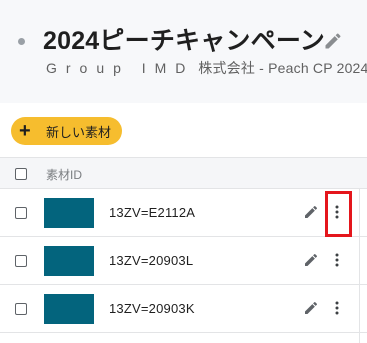 This screenshot has width=367, height=343. What do you see at coordinates (183, 173) in the screenshot?
I see `table-header: 素材ID` at bounding box center [183, 173].